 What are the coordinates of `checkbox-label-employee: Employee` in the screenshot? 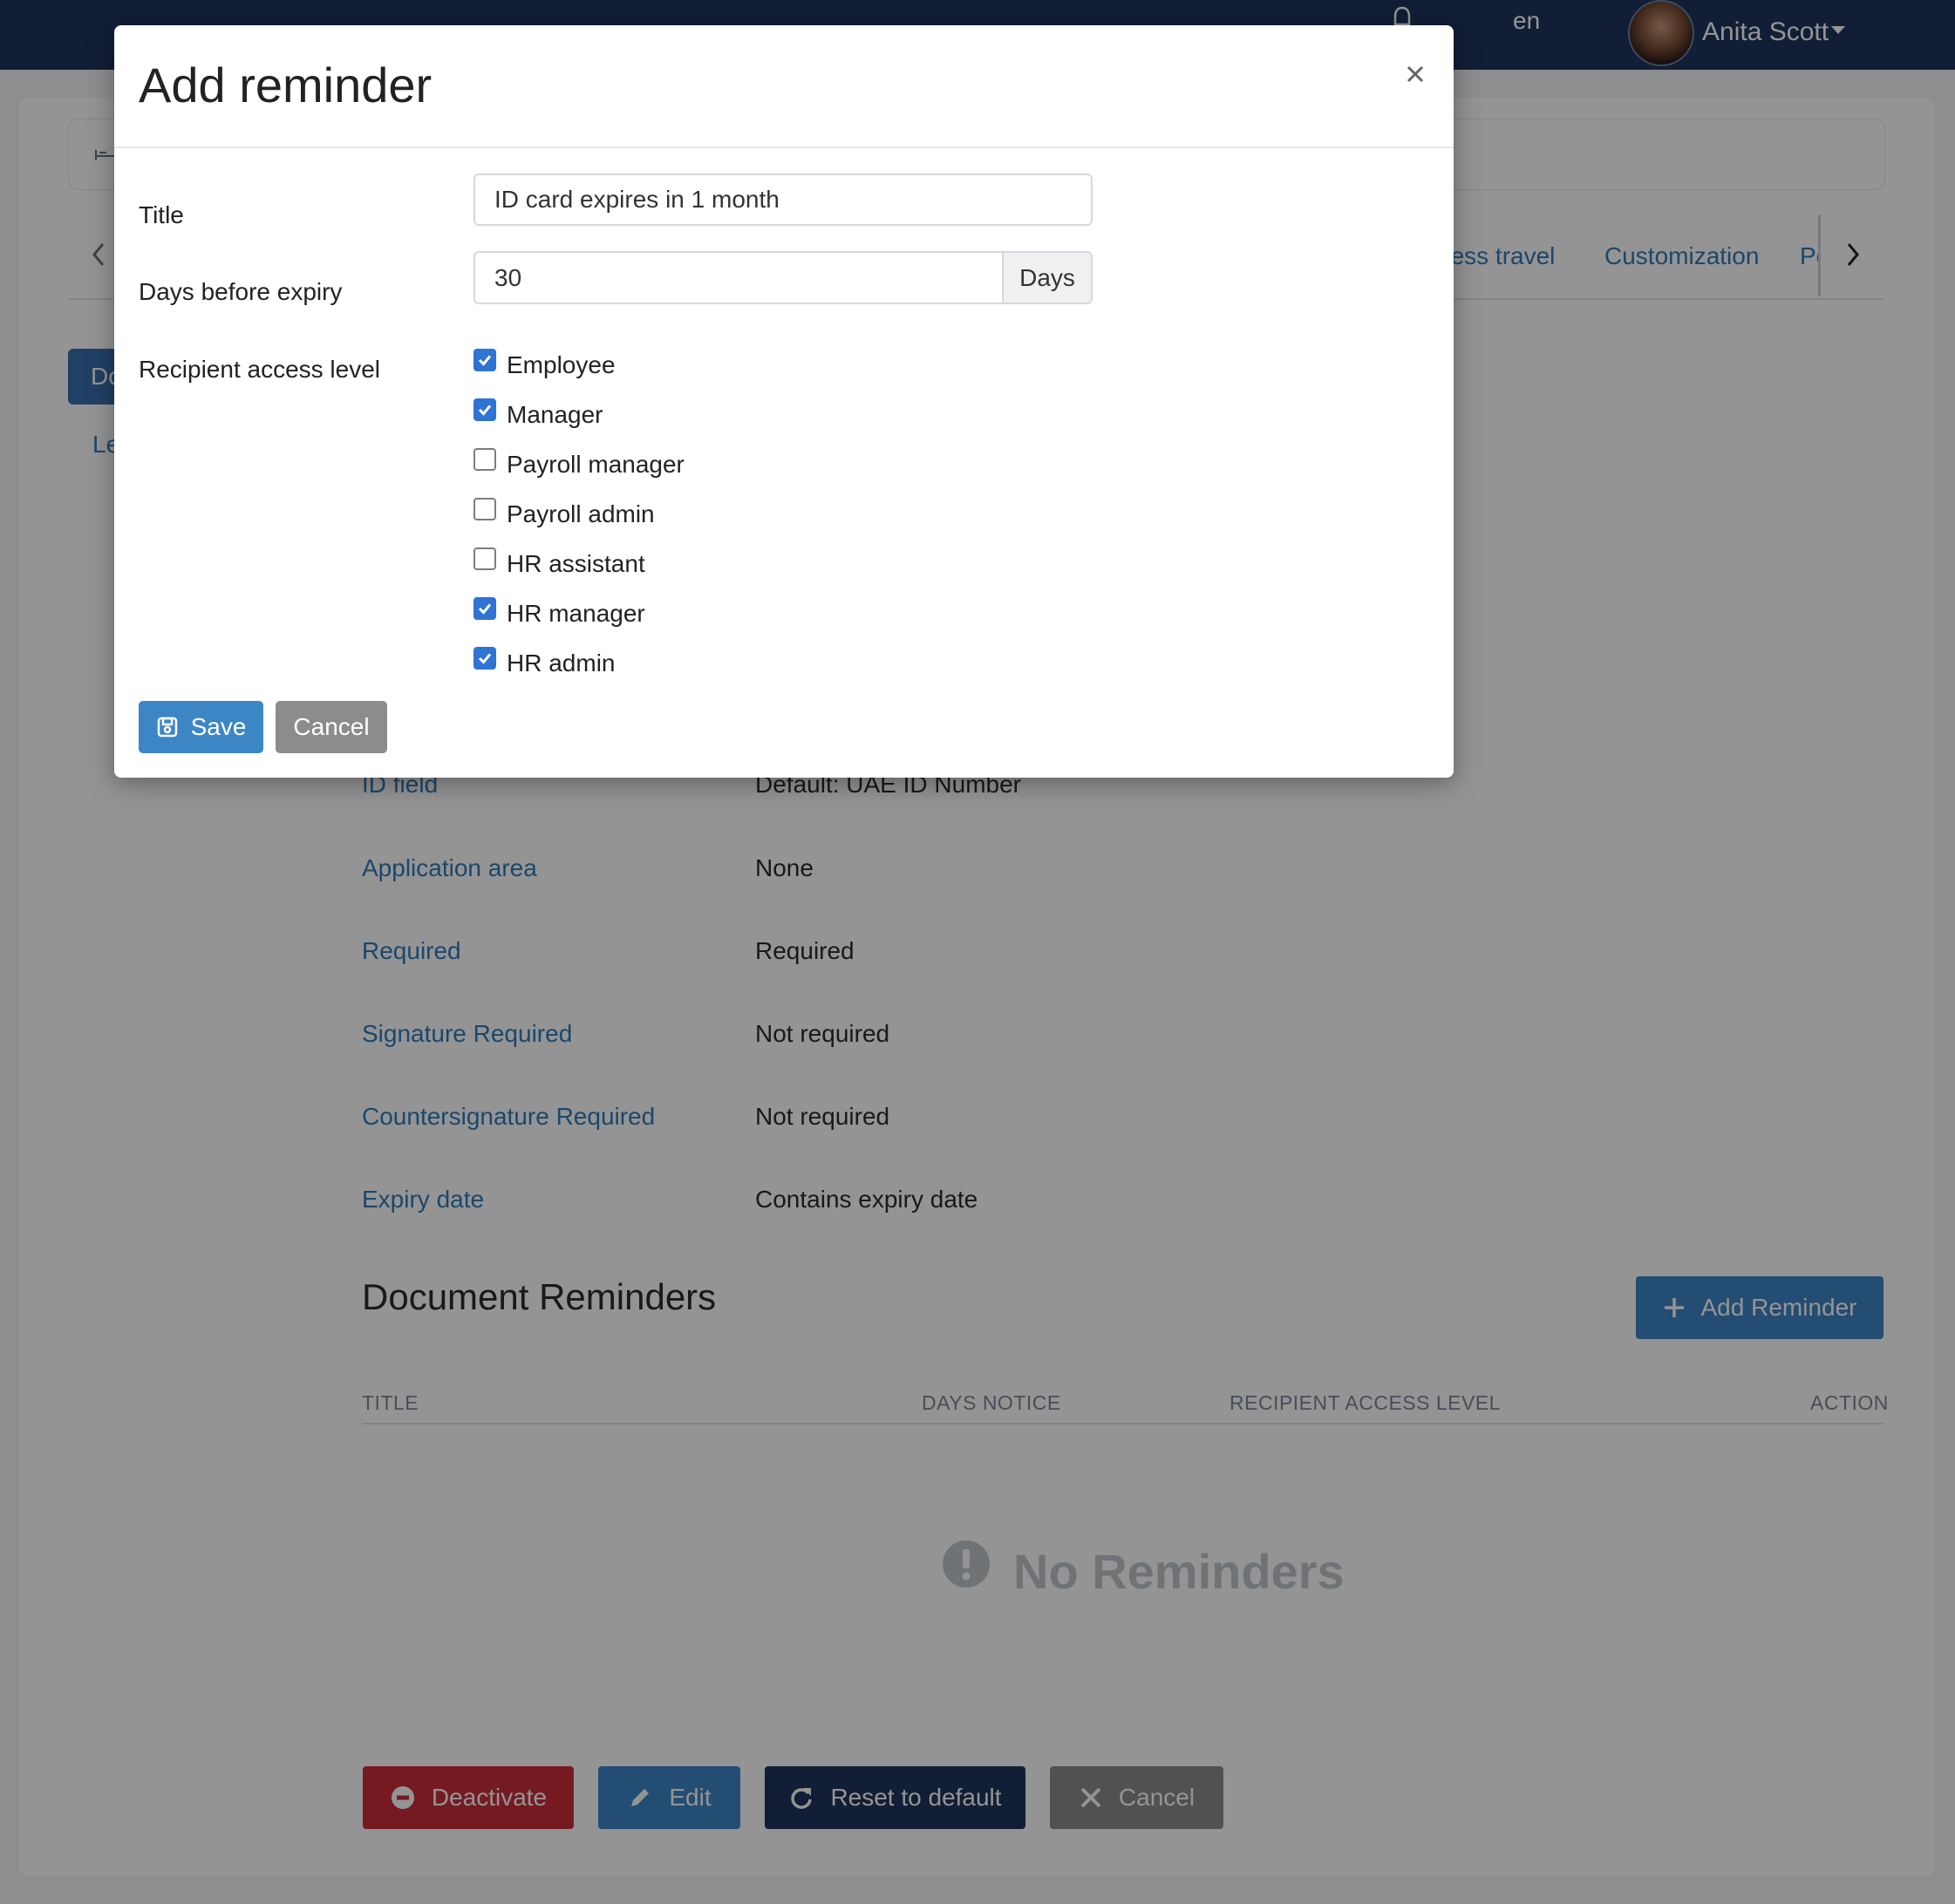 It's located at (561, 365).